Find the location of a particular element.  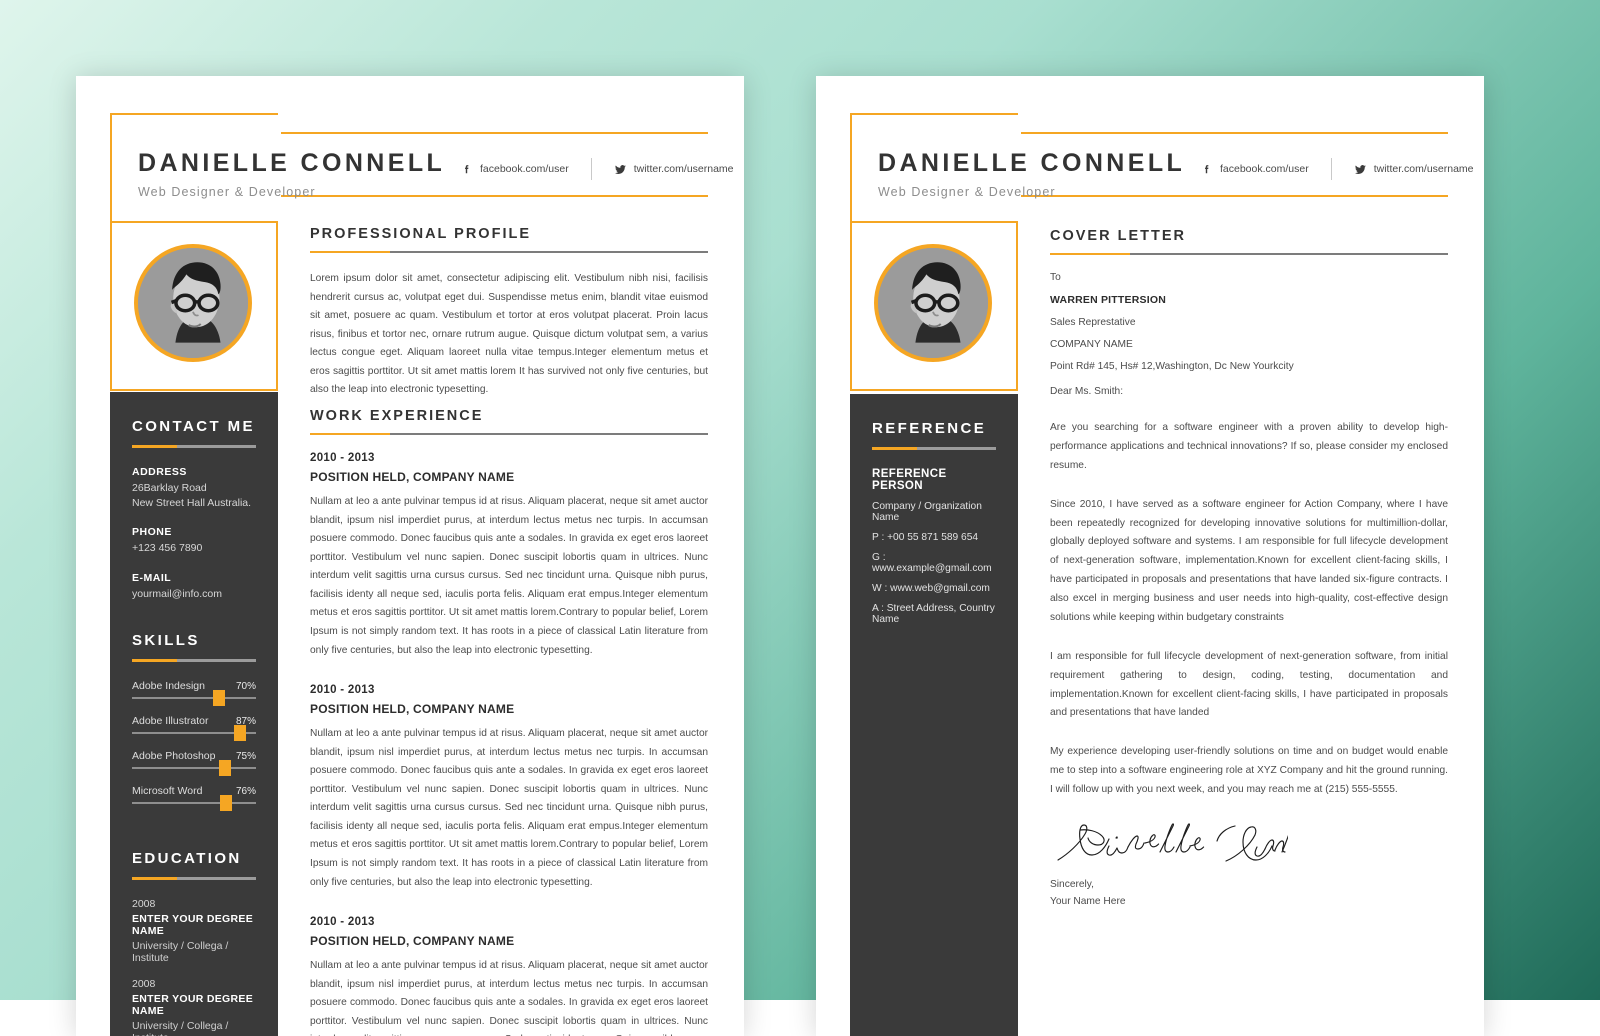

cover-heading: COVER LETTER is located at coordinates (1118, 236).